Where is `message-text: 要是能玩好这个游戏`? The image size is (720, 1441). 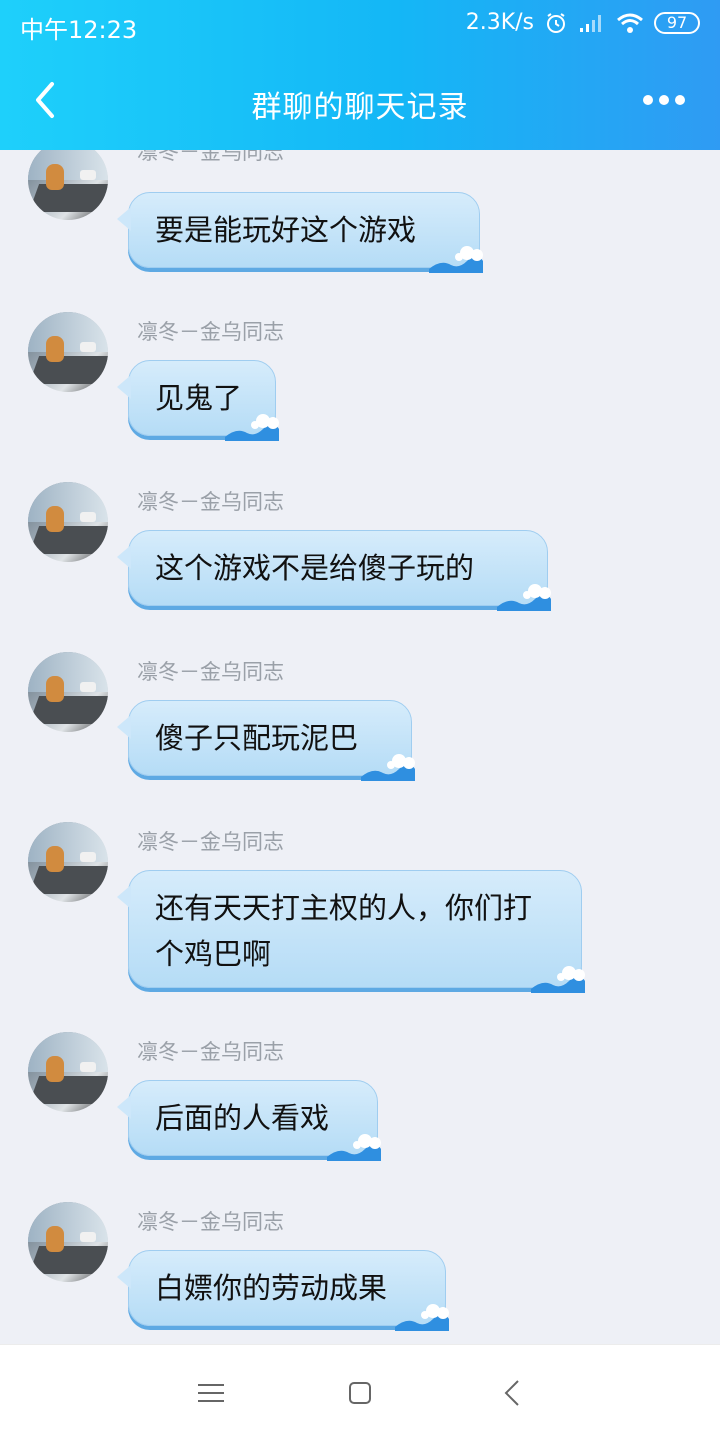 message-text: 要是能玩好这个游戏 is located at coordinates (286, 230).